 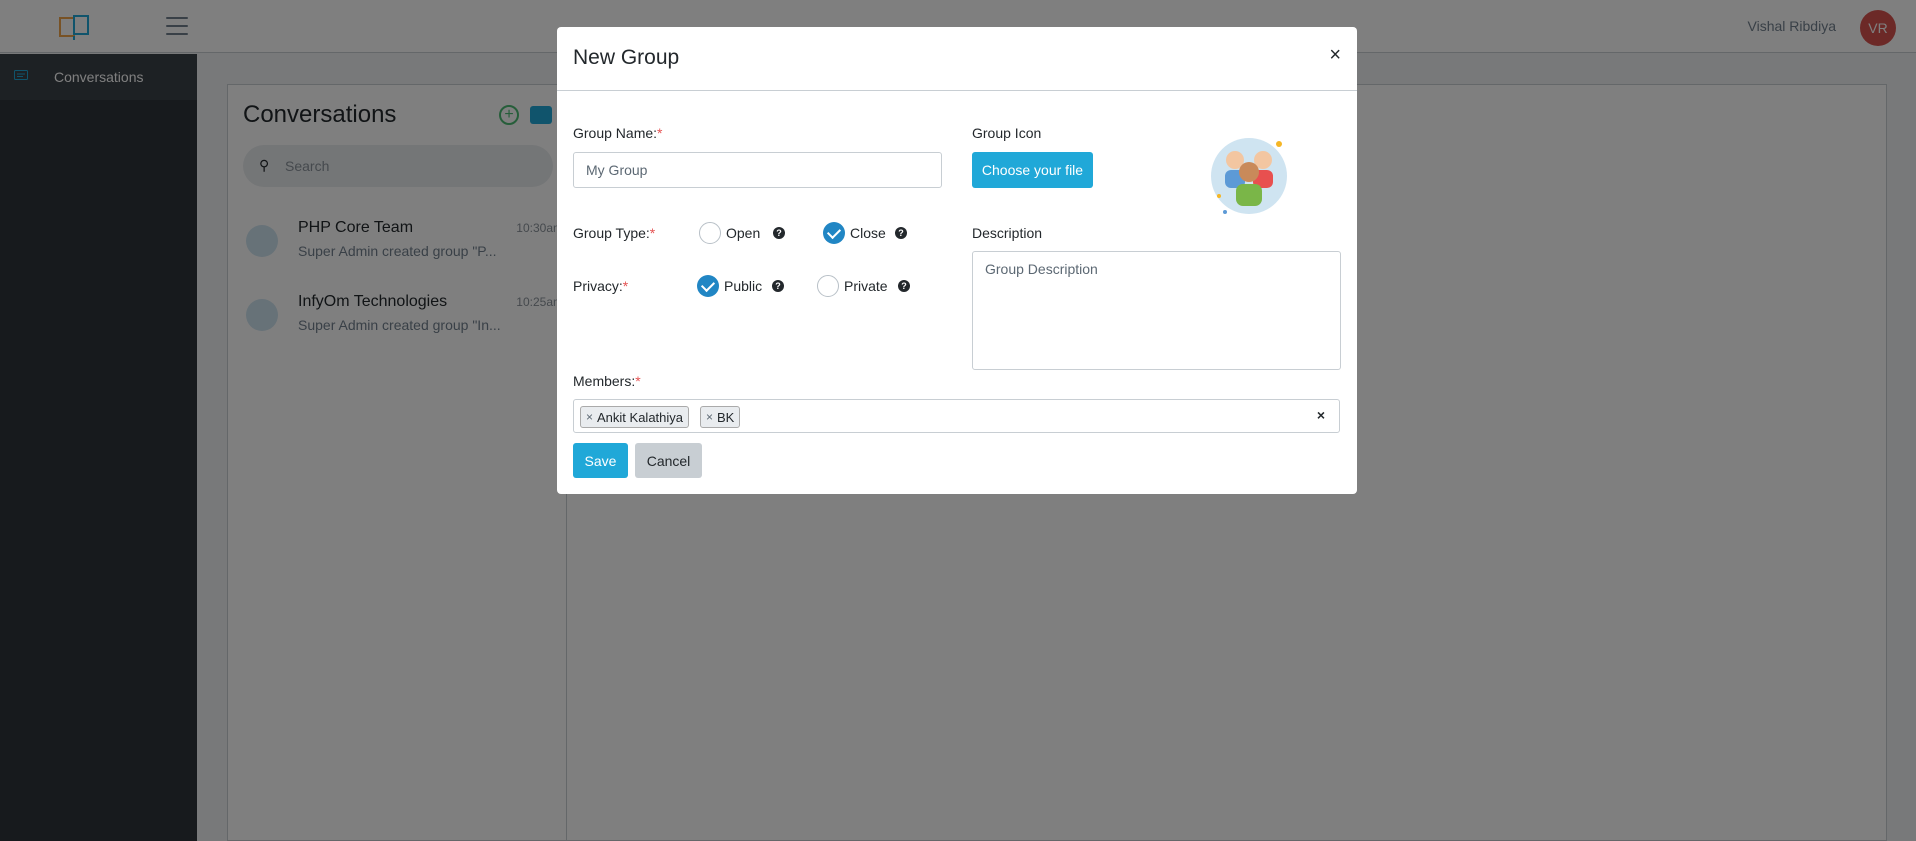 I want to click on group-avatar-preview-icon, so click(x=1249, y=176).